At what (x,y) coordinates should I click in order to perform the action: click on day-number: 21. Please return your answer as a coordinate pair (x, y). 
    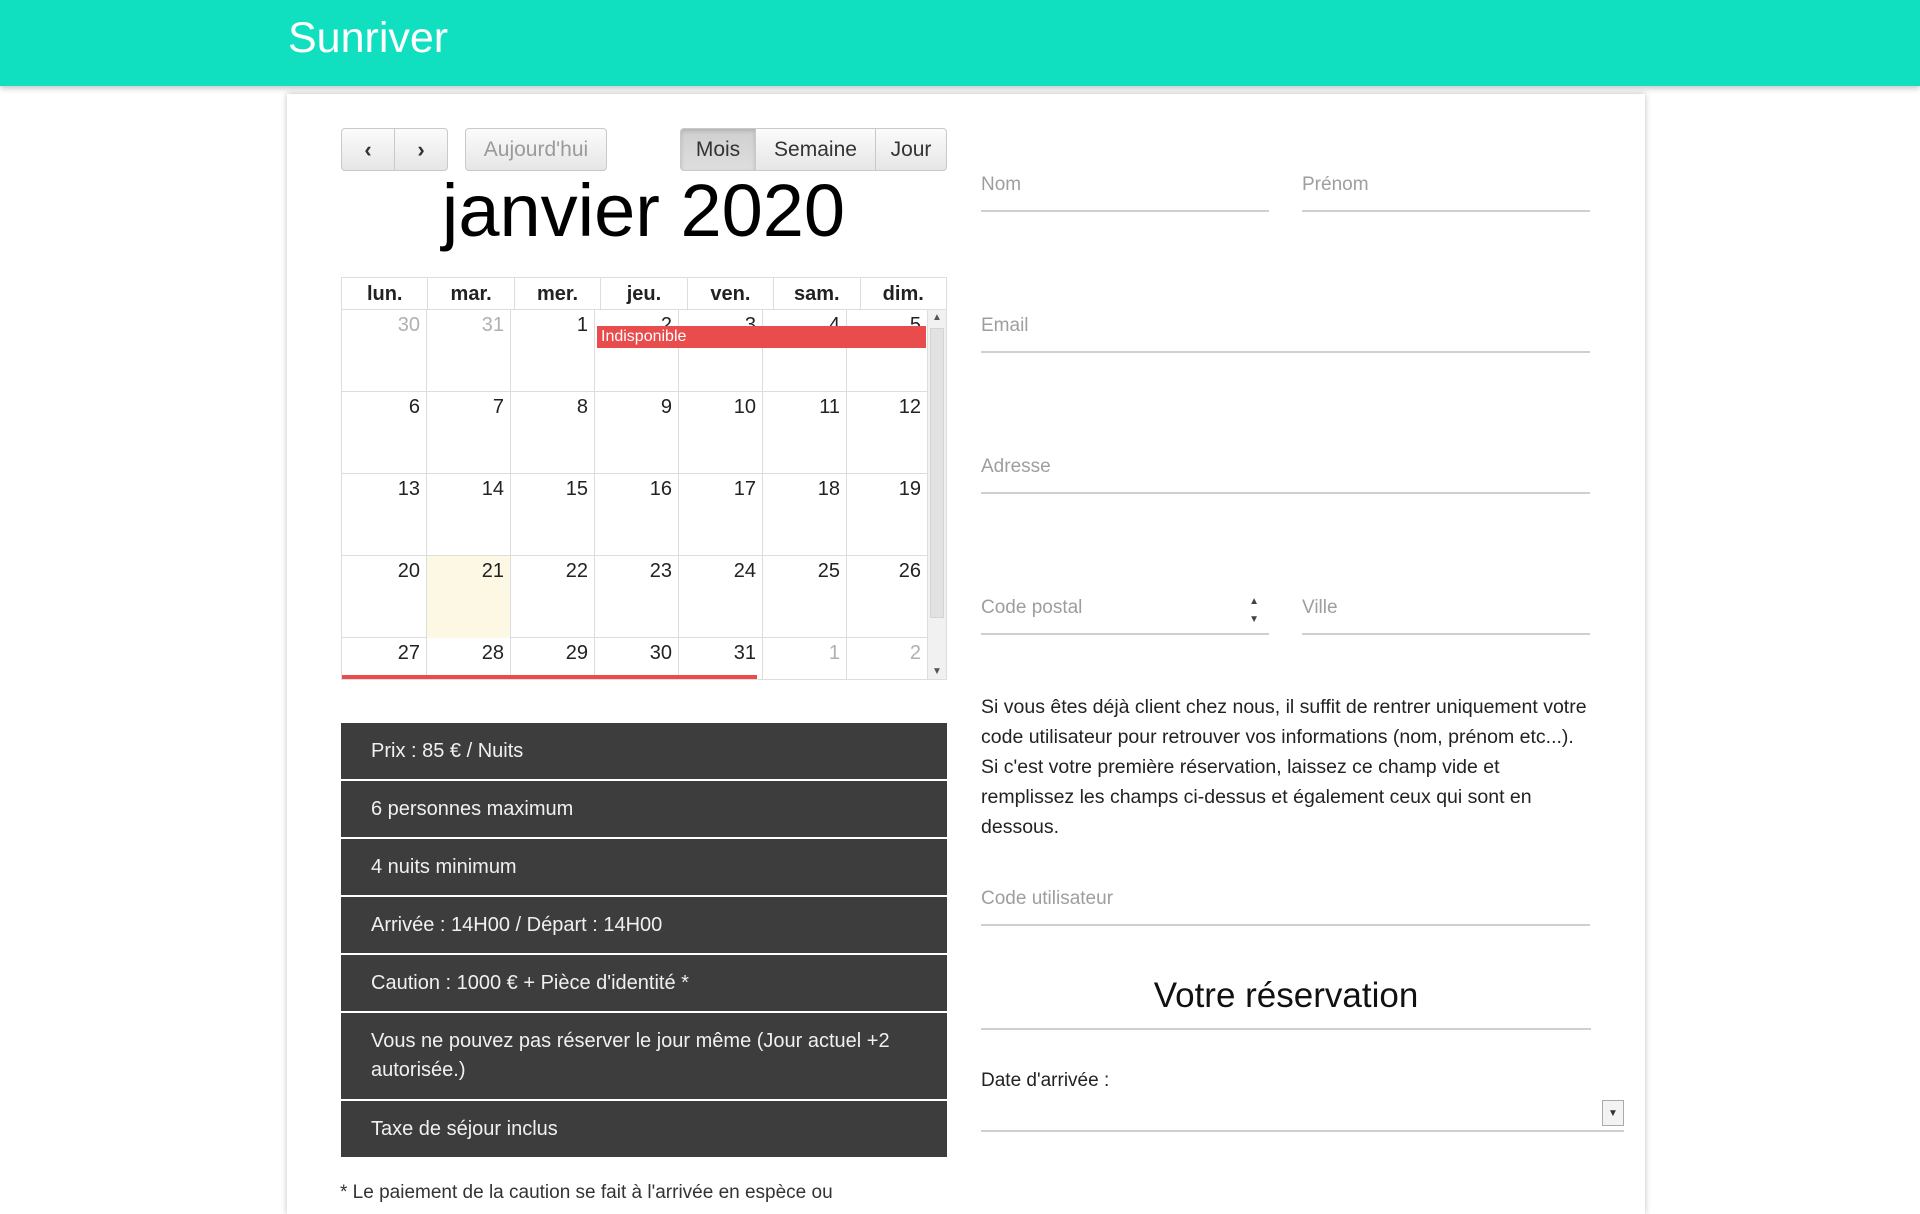
    Looking at the image, I should click on (492, 571).